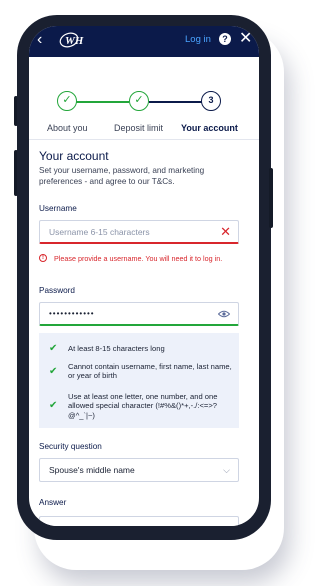  I want to click on step-3-number: 3, so click(211, 101).